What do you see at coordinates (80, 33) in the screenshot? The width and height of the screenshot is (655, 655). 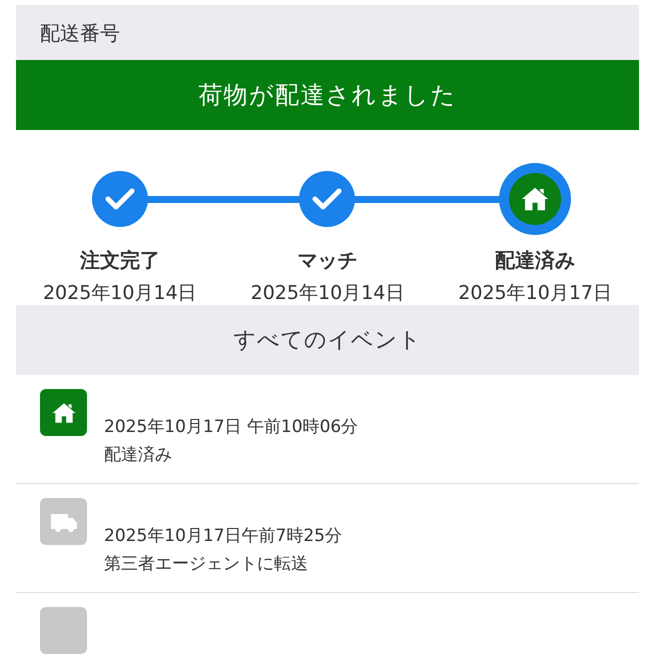 I see `tracking-number-label: 配送番号` at bounding box center [80, 33].